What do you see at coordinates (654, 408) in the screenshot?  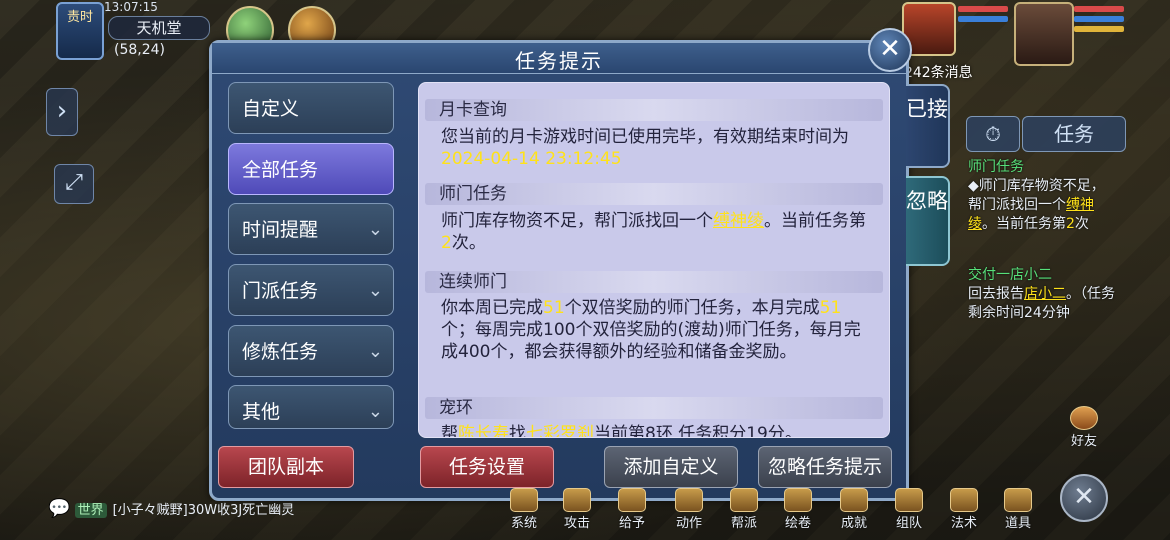 I see `section-heading-pet-ring: 宠环` at bounding box center [654, 408].